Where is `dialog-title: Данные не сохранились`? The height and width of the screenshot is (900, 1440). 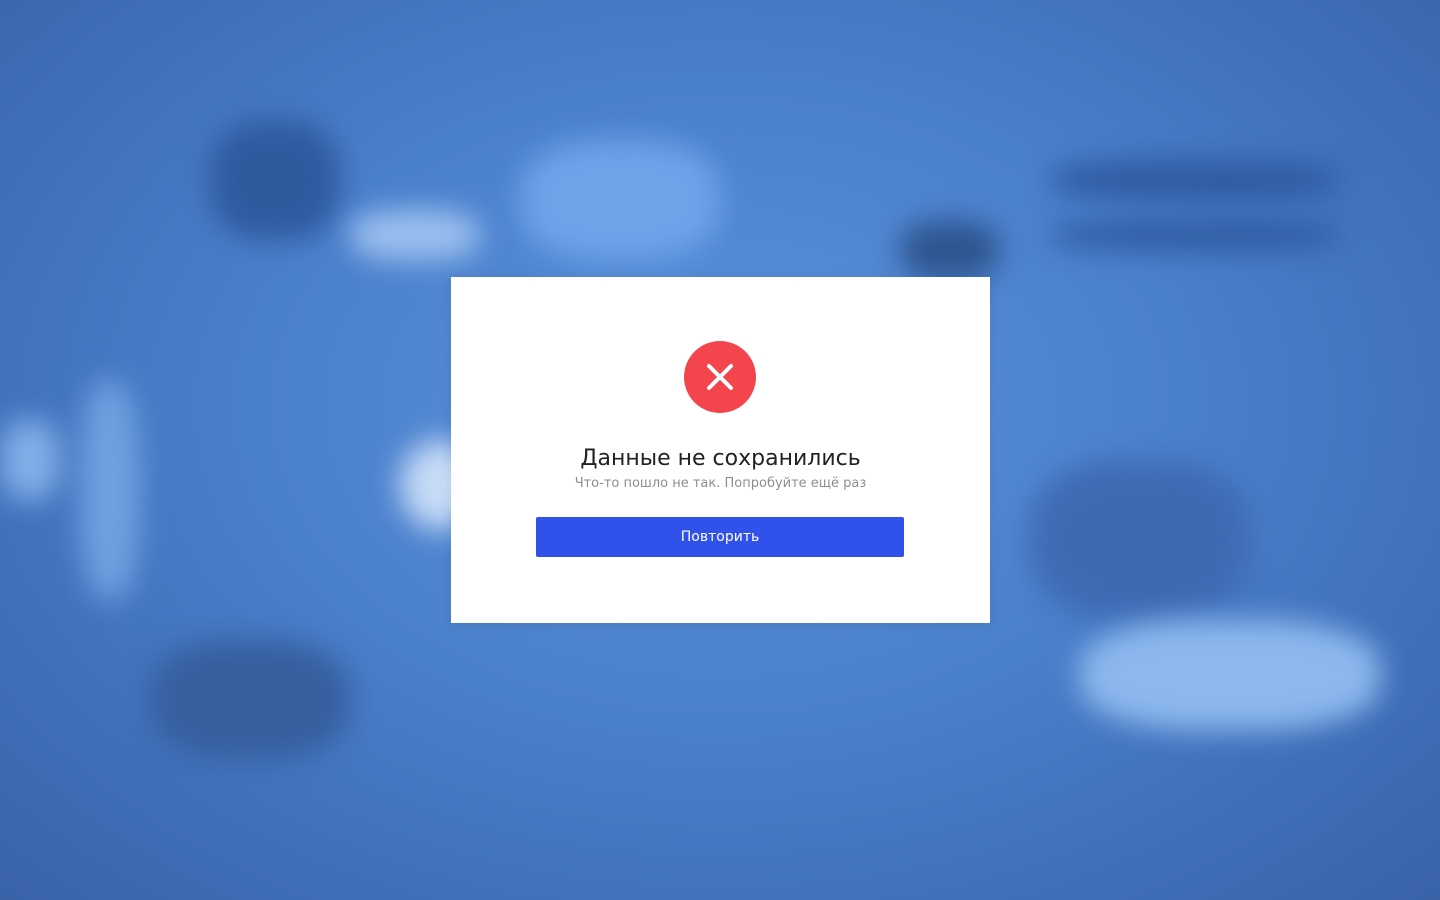
dialog-title: Данные не сохранились is located at coordinates (720, 458).